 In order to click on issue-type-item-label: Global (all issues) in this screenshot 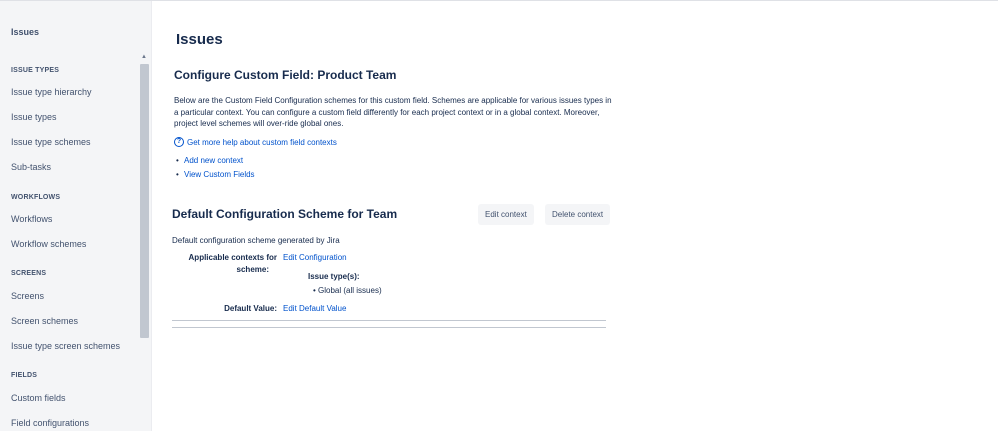, I will do `click(350, 290)`.